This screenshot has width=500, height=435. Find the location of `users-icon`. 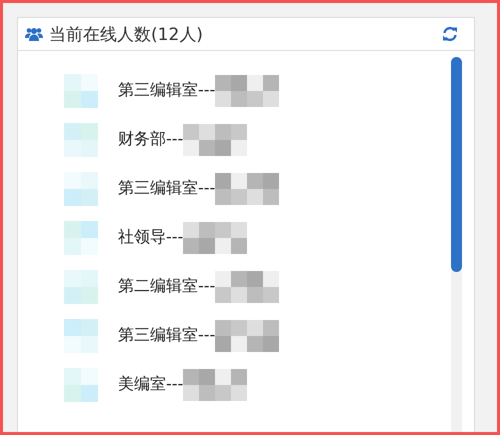

users-icon is located at coordinates (34, 34).